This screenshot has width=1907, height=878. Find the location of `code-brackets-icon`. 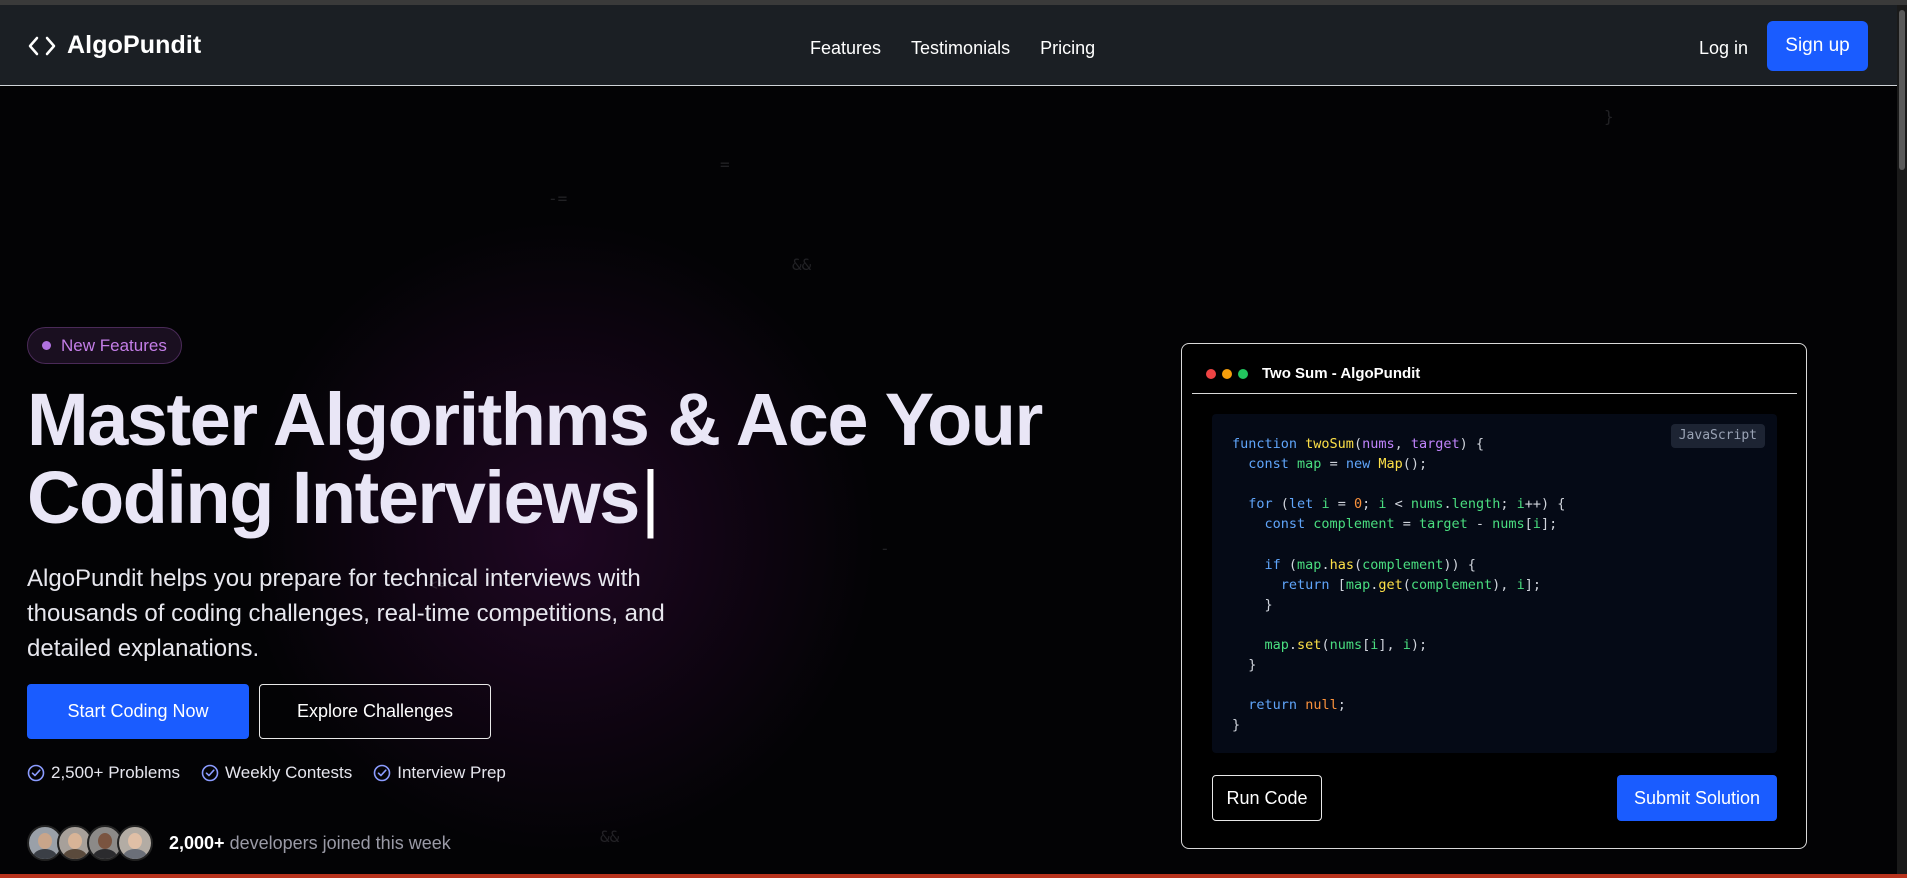

code-brackets-icon is located at coordinates (42, 45).